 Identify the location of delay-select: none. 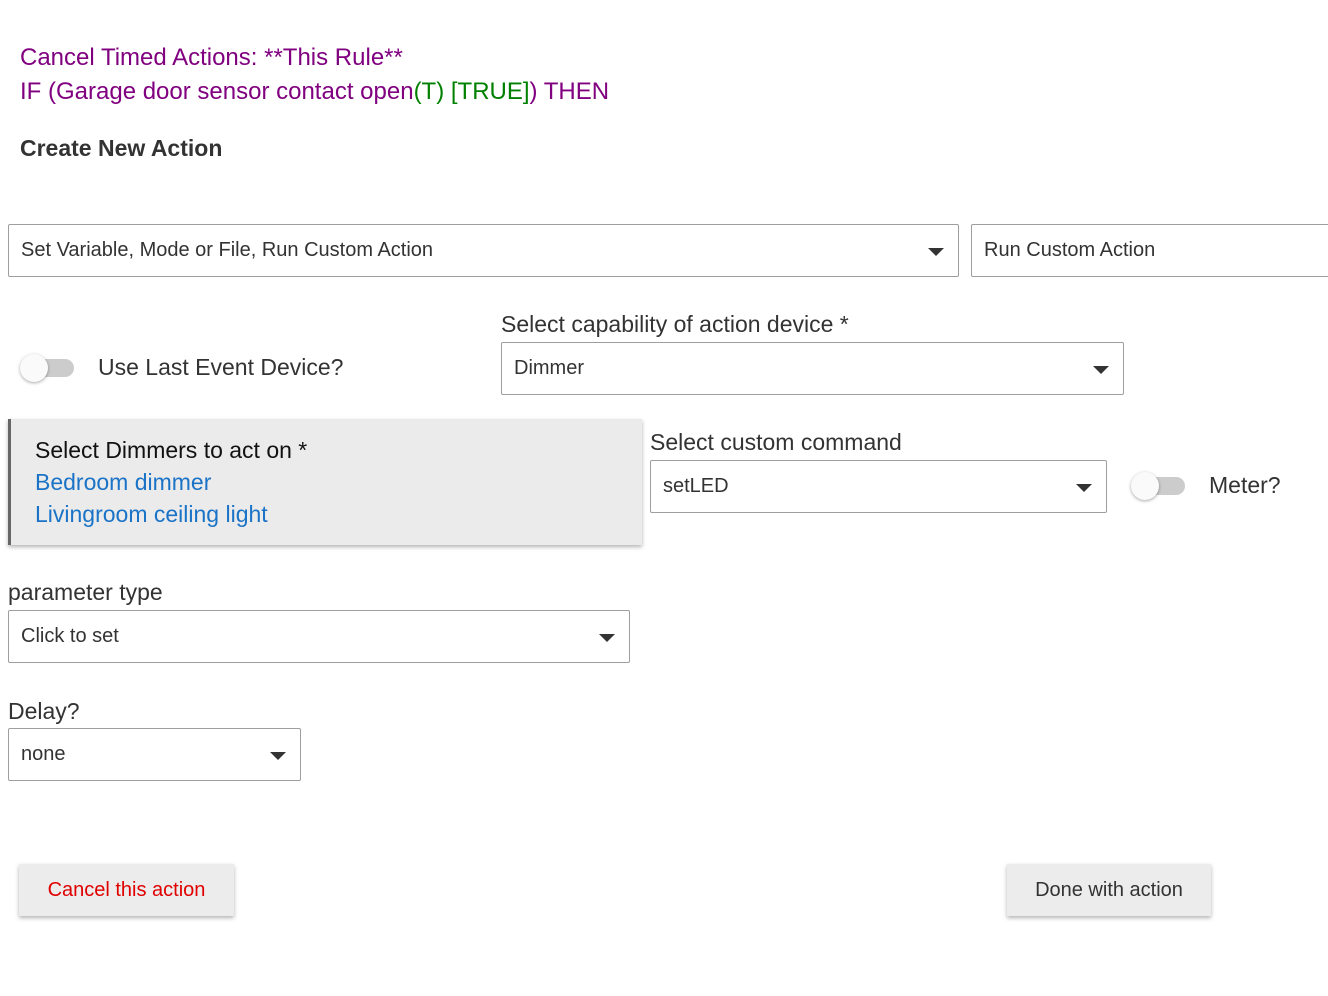
(154, 754).